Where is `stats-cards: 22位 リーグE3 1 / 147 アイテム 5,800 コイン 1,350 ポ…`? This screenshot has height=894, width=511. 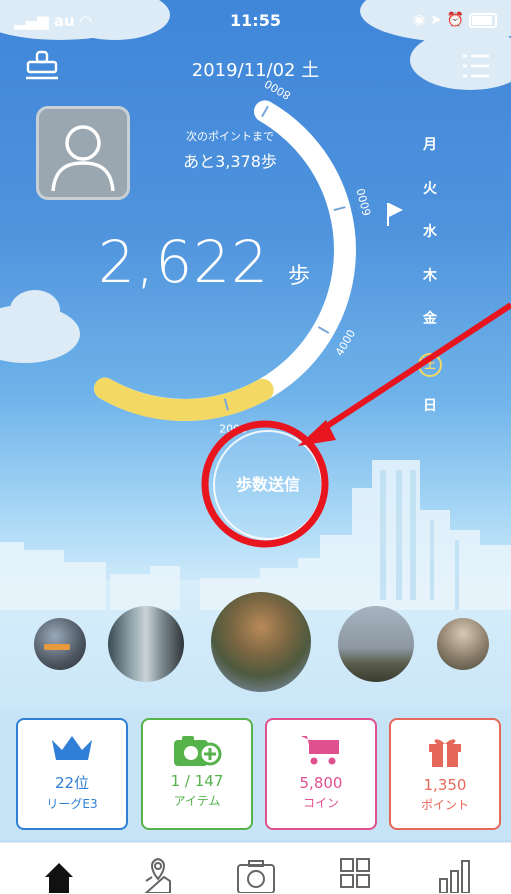
stats-cards: 22位 リーグE3 1 / 147 アイテム 5,800 コイン 1,350 ポ… is located at coordinates (255, 775).